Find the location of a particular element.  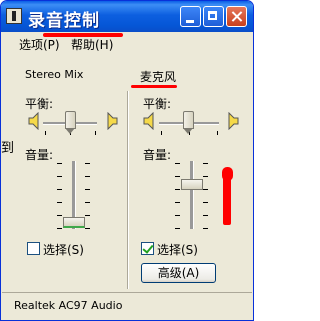

stereo-balance-label: 平衡: is located at coordinates (39, 104).